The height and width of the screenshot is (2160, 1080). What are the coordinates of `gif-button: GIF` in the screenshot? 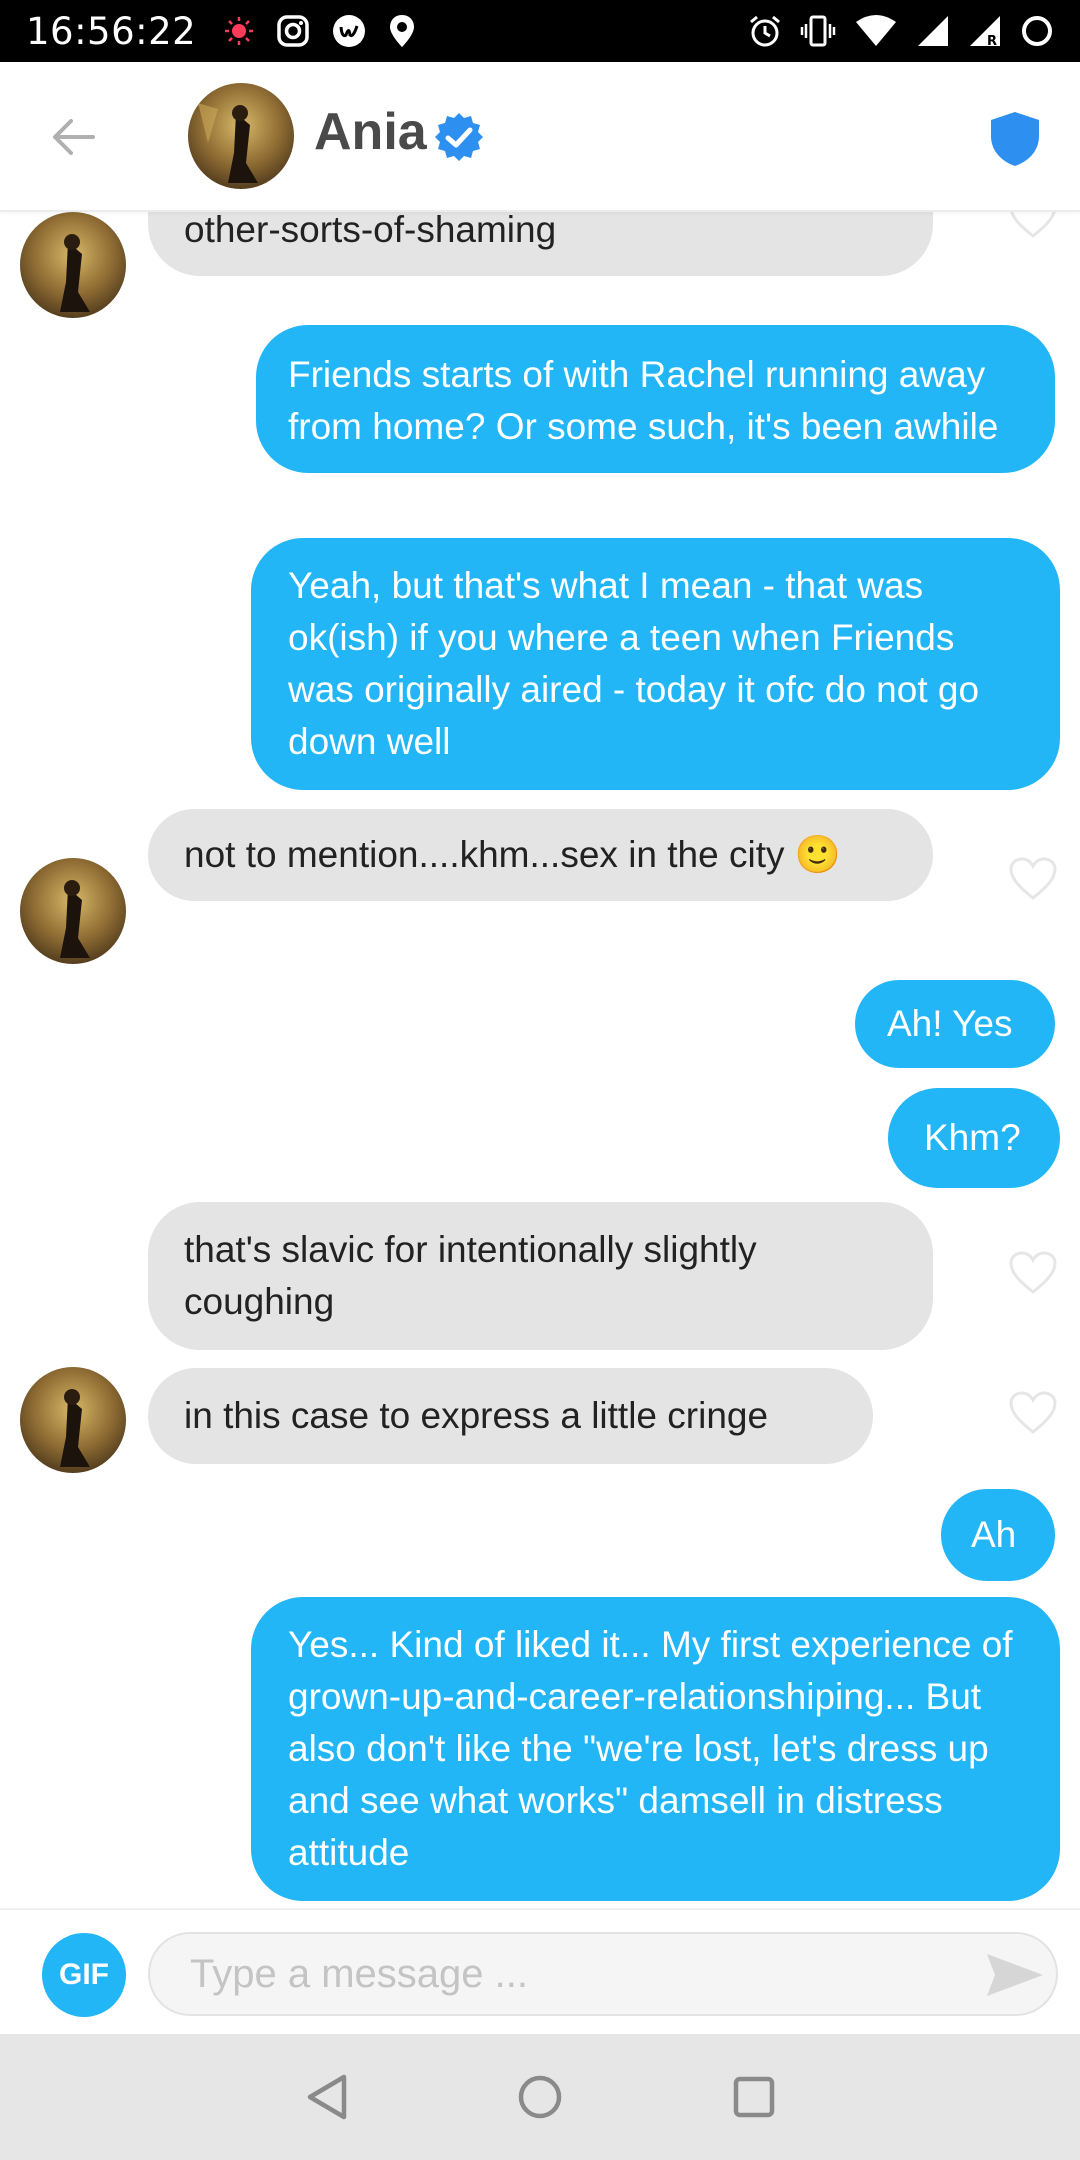 It's located at (84, 1975).